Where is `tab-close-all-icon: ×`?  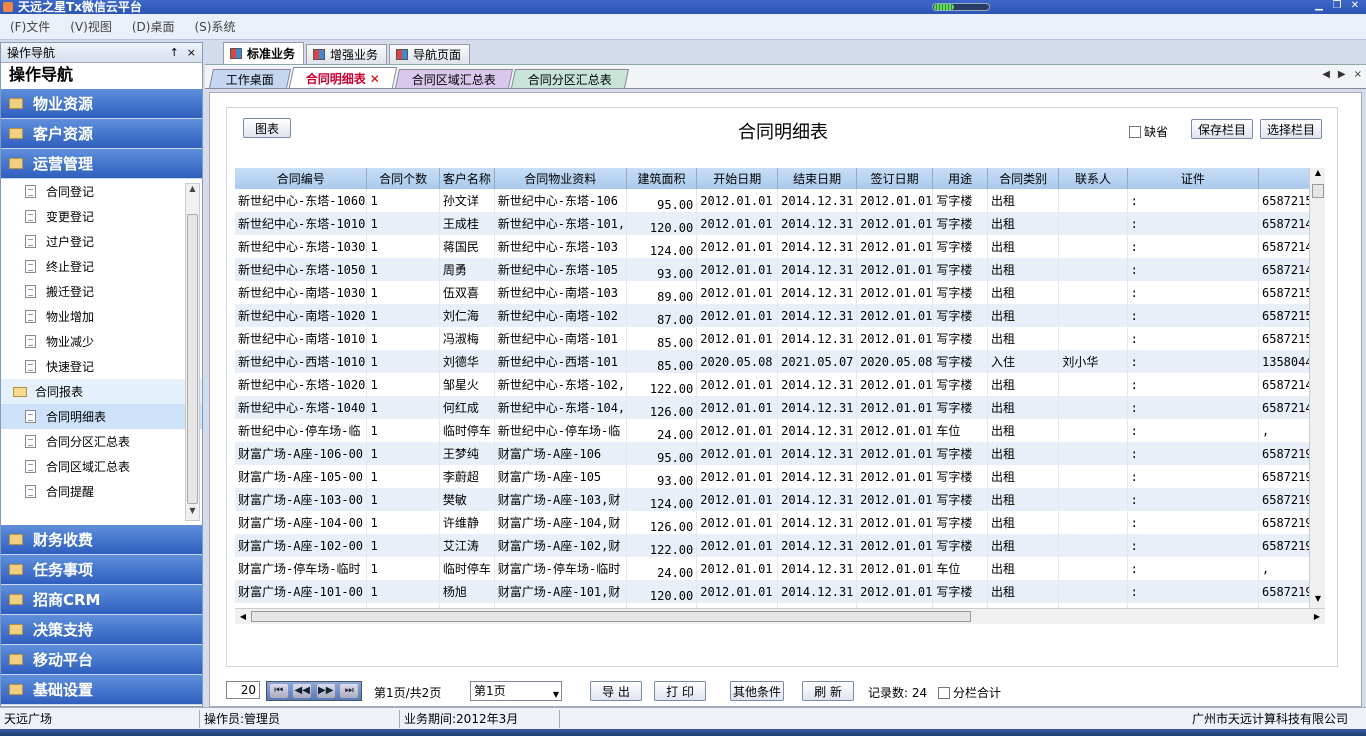
tab-close-all-icon: × is located at coordinates (1358, 74).